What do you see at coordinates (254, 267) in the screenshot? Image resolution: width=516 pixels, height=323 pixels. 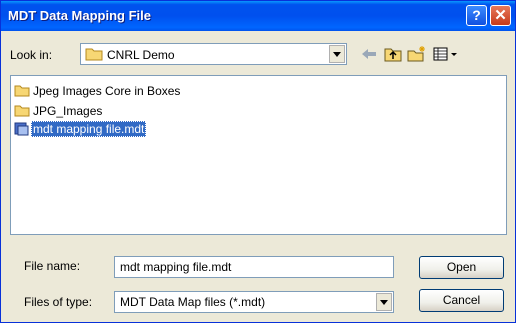 I see `file-name-field: mdt mapping file.mdt` at bounding box center [254, 267].